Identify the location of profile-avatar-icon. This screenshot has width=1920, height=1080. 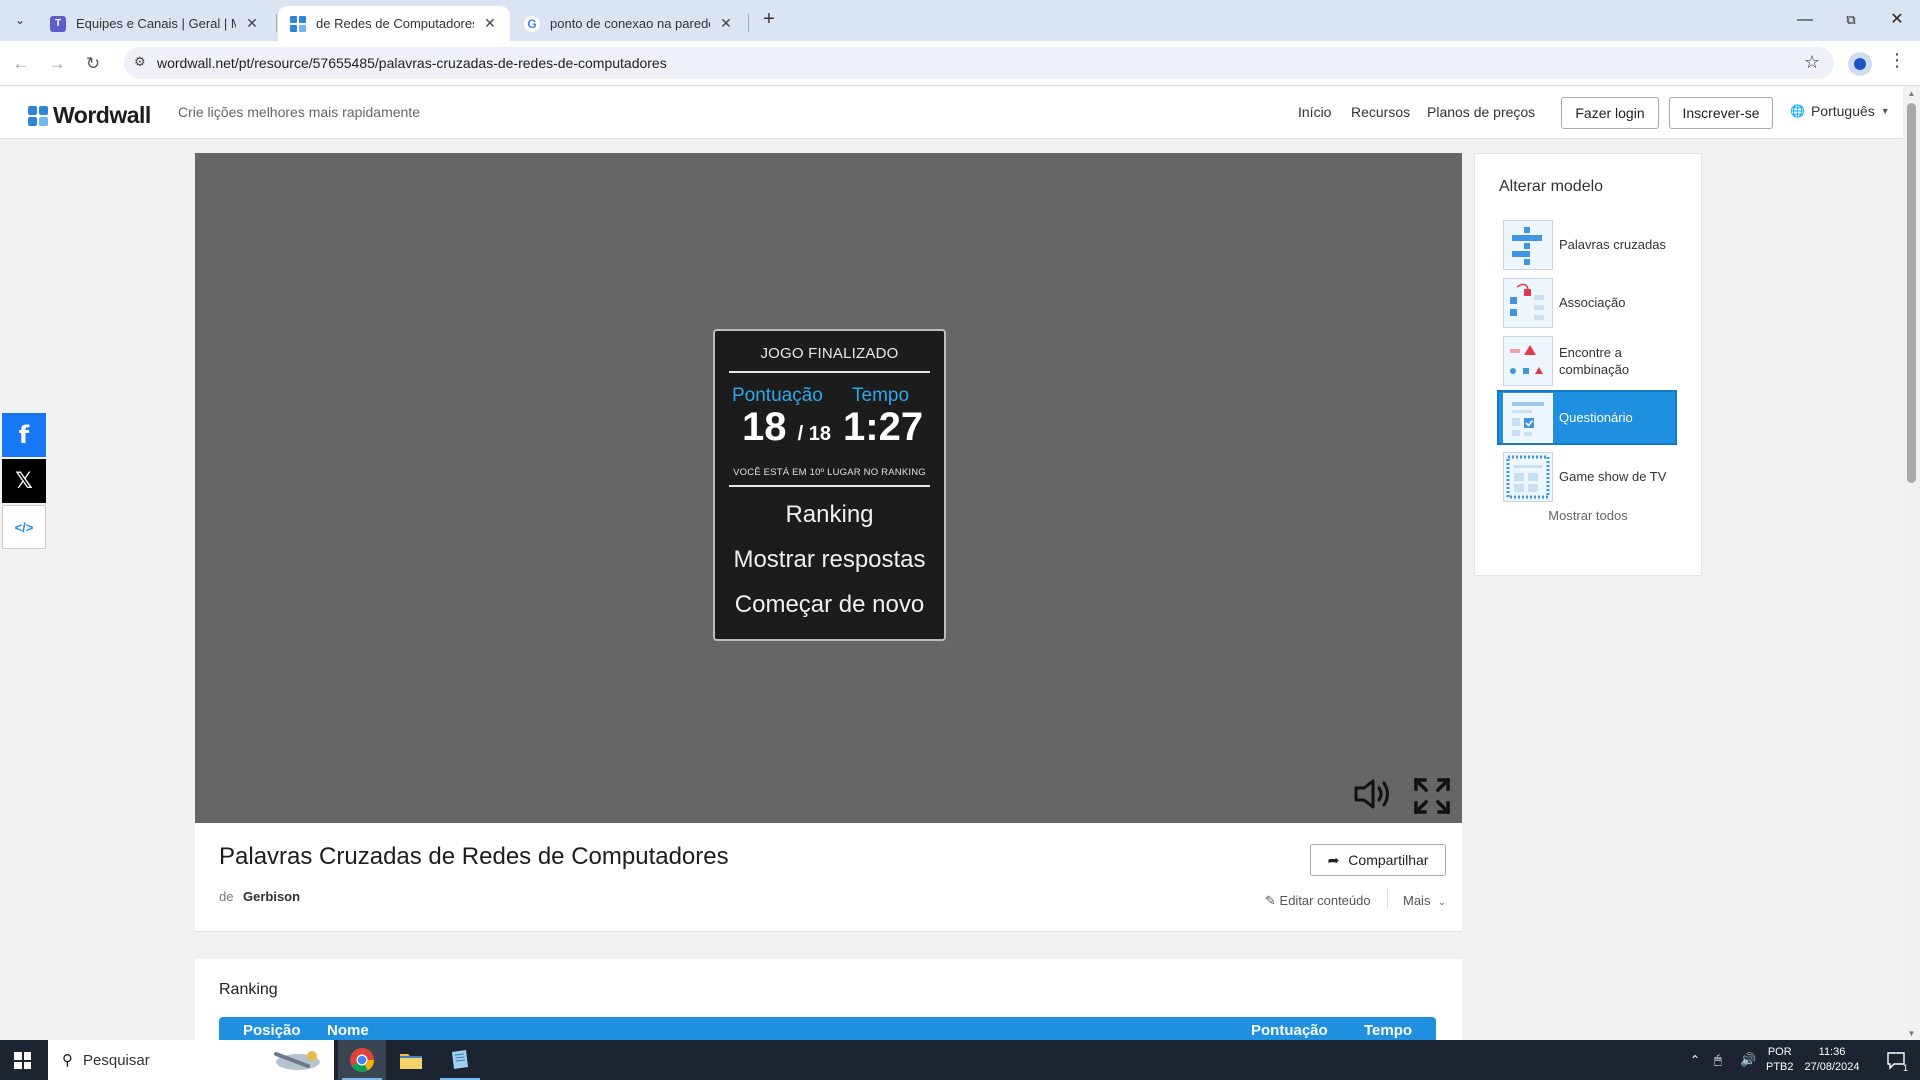
(1860, 64).